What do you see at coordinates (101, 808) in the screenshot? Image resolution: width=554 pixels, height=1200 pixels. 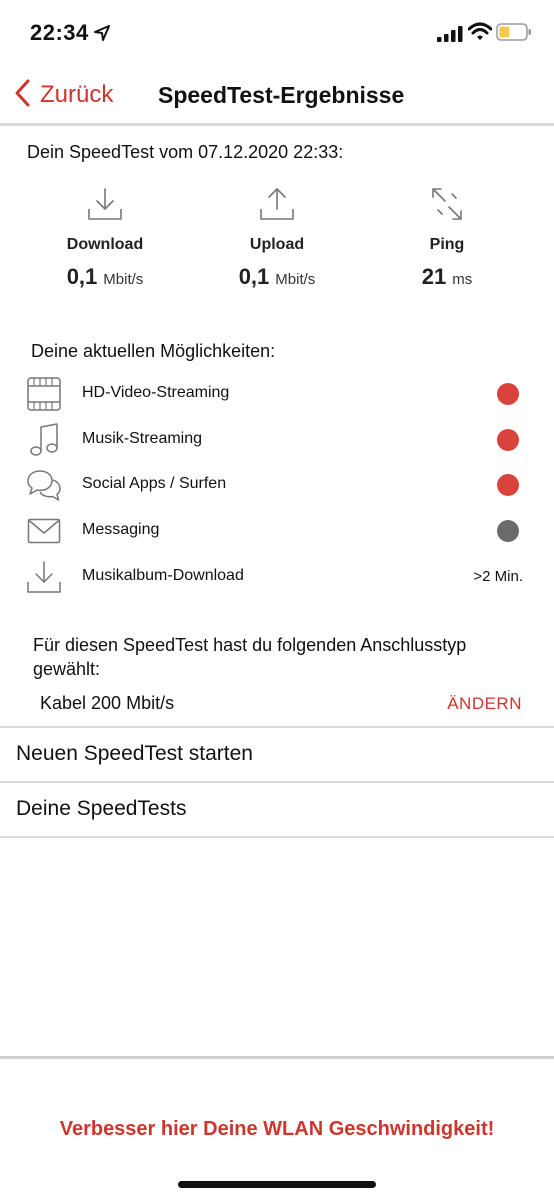 I see `my-speedtests-label: Deine SpeedTests` at bounding box center [101, 808].